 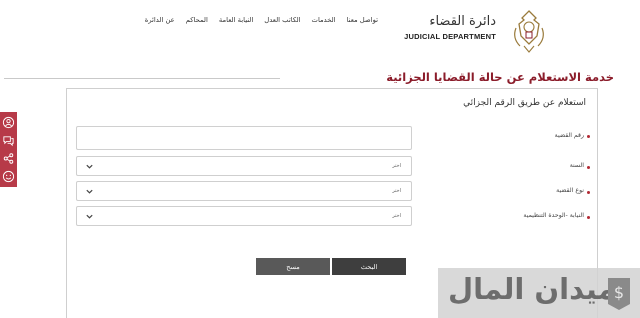 I want to click on prosecution-unit-select-value: اختر, so click(x=396, y=216).